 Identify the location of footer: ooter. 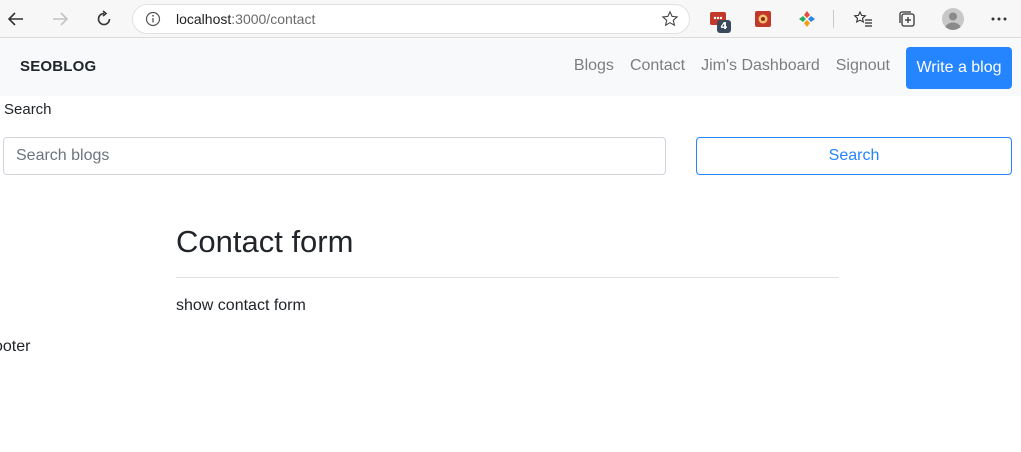
(15, 346).